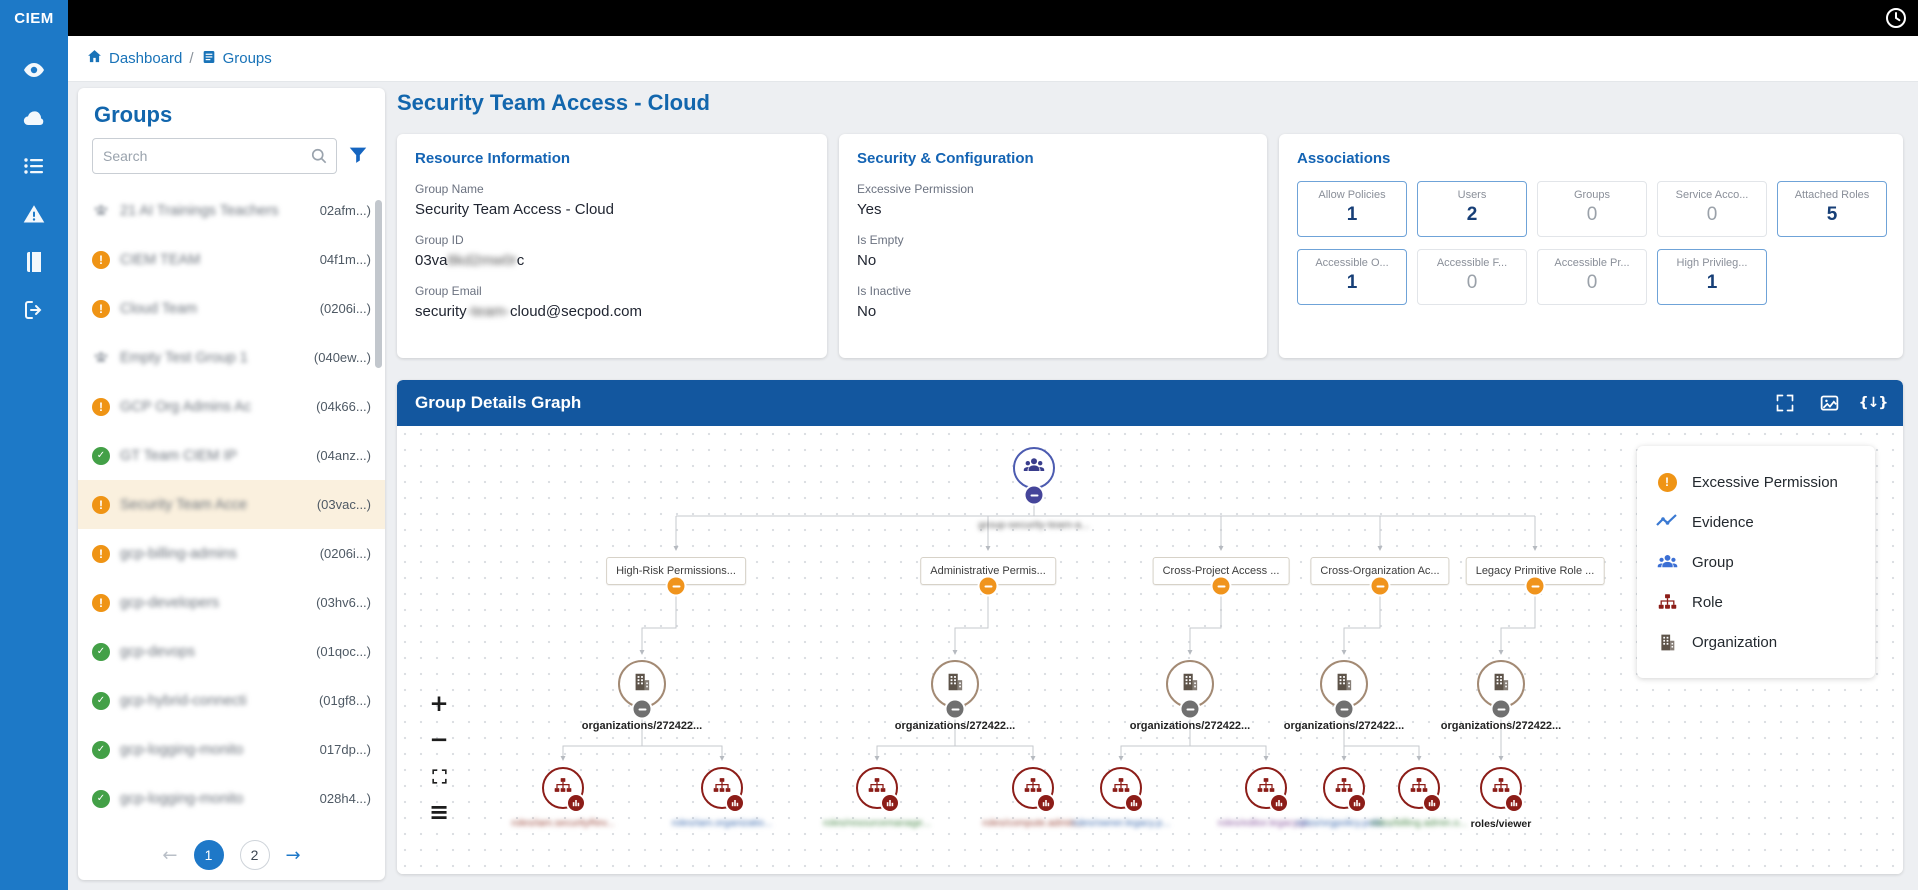 The width and height of the screenshot is (1918, 890). I want to click on group-list-item: gcp-devops (01qoc...), so click(231, 651).